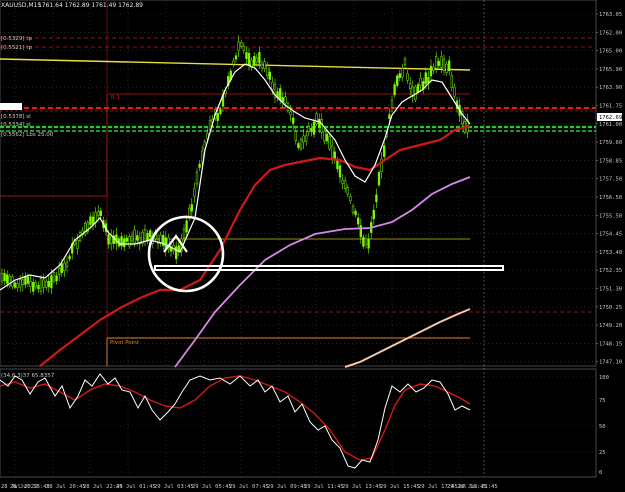 The width and height of the screenshot is (625, 492). What do you see at coordinates (66, 487) in the screenshot?
I see `time-tick-label: 28 Jul 20:45` at bounding box center [66, 487].